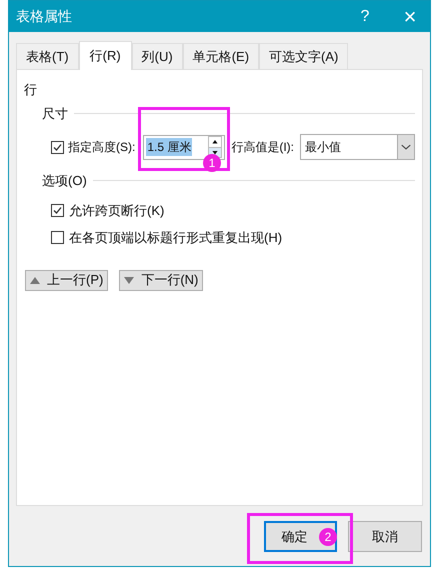  Describe the element at coordinates (102, 147) in the screenshot. I see `checkbox-label: 指定高度(S):` at that location.